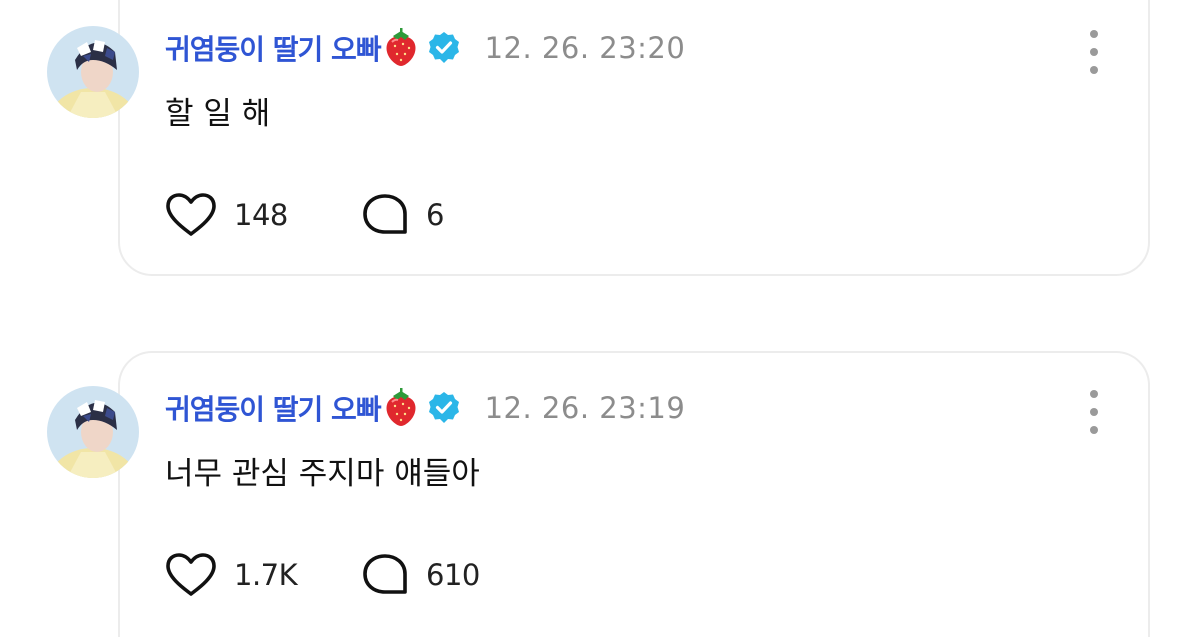  Describe the element at coordinates (453, 575) in the screenshot. I see `comment-count: 610` at that location.